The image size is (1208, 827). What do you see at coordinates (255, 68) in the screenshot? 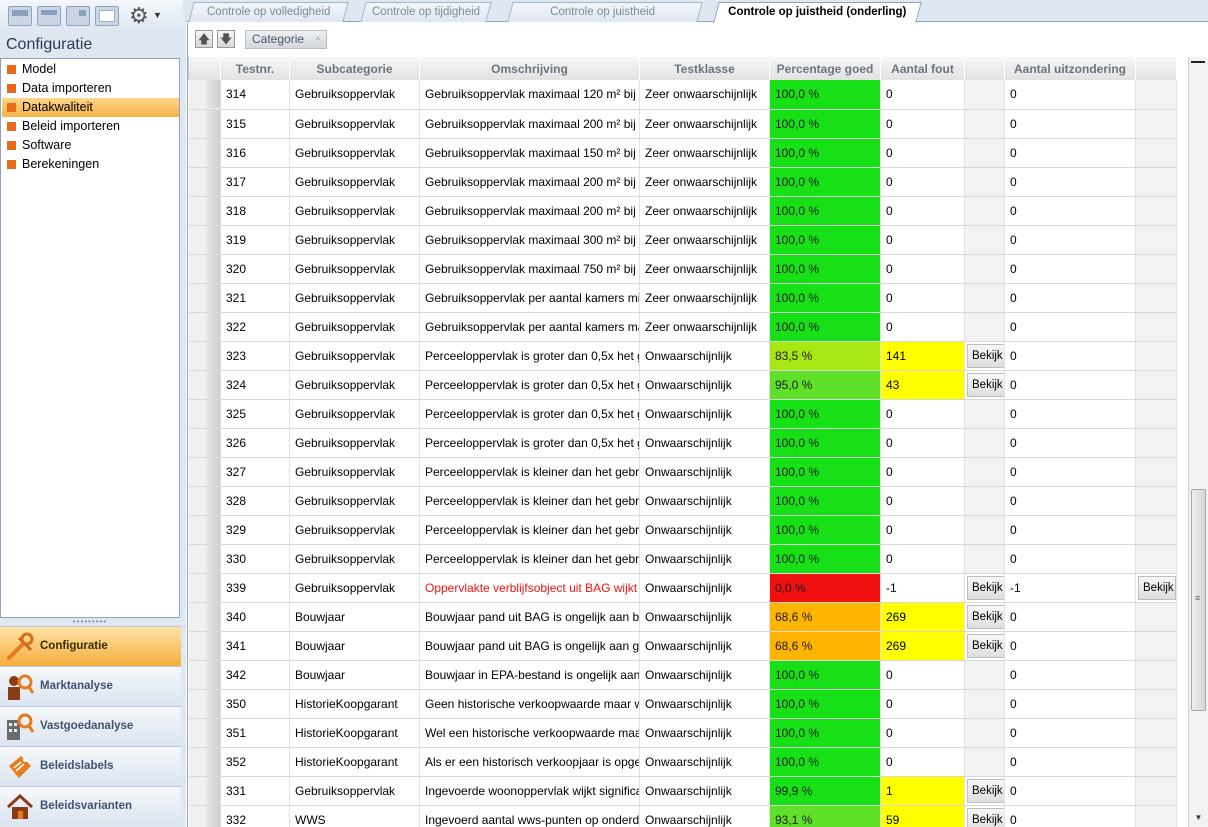
I see `col-testnr-header: Testnr.` at bounding box center [255, 68].